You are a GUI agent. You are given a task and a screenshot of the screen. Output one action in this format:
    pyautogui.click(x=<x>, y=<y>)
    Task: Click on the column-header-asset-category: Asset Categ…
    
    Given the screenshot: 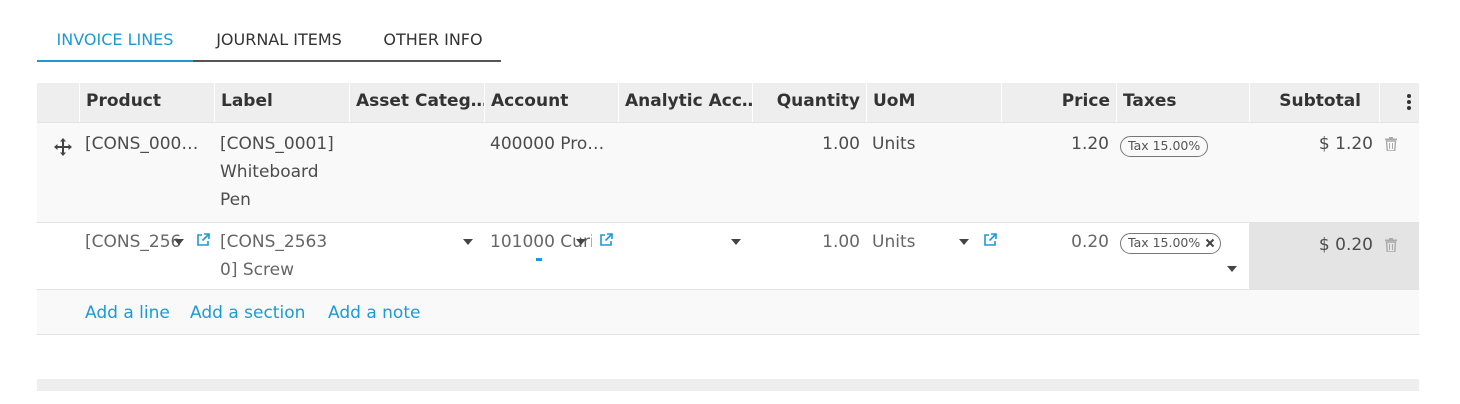 What is the action you would take?
    pyautogui.click(x=416, y=102)
    